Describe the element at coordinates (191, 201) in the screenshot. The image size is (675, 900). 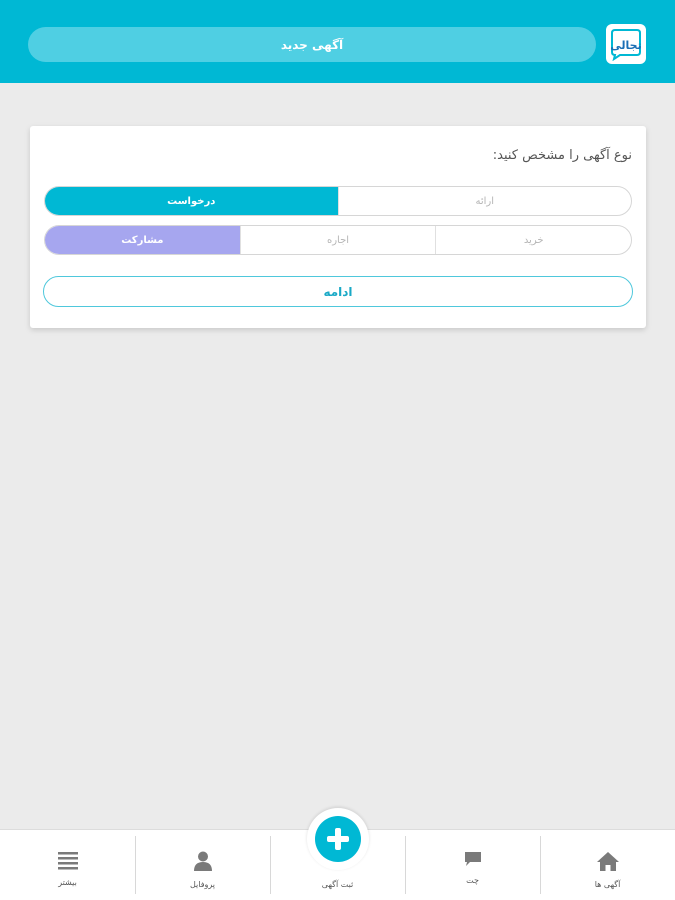
I see `segment-request: درخواست` at that location.